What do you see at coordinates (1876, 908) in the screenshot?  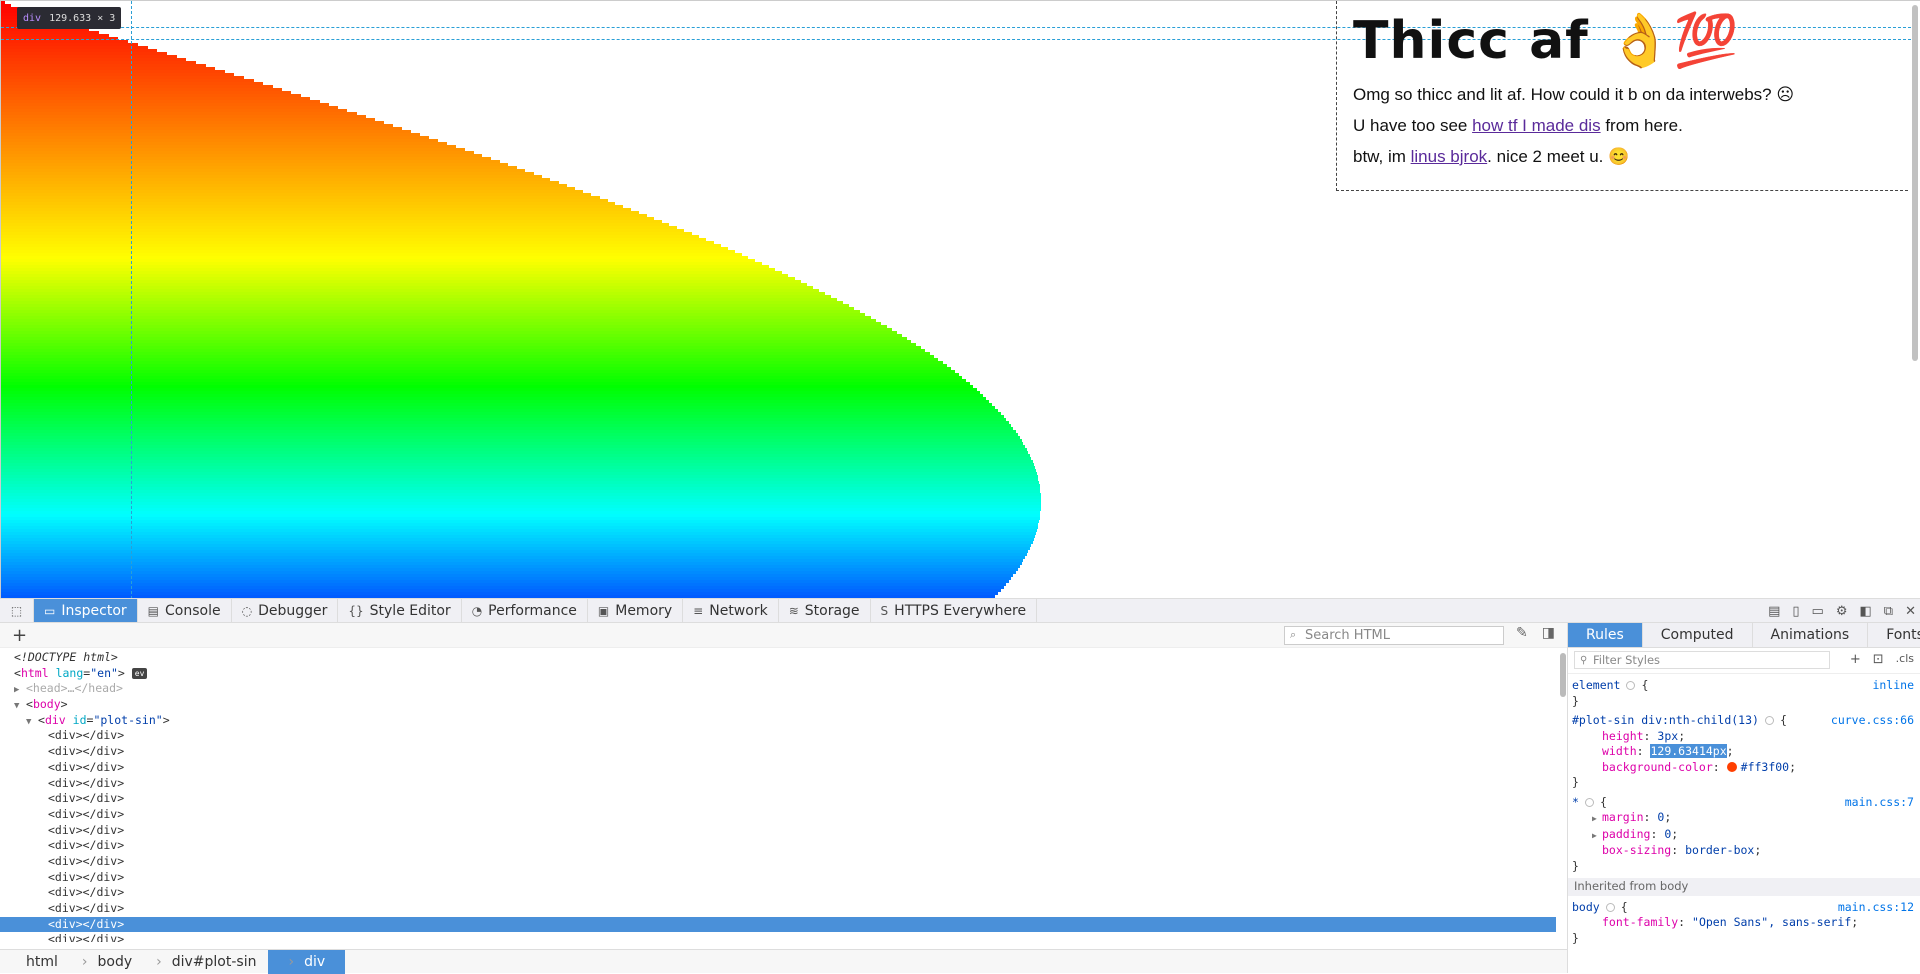 I see `rule-source: main.css:12` at bounding box center [1876, 908].